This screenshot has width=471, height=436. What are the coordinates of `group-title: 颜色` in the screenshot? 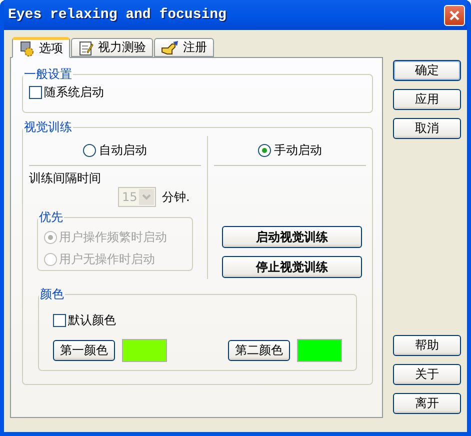 It's located at (52, 294).